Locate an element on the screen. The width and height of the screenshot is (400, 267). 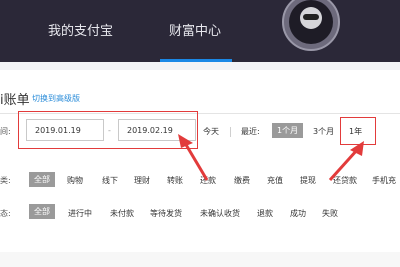
highlight-box-year is located at coordinates (358, 131).